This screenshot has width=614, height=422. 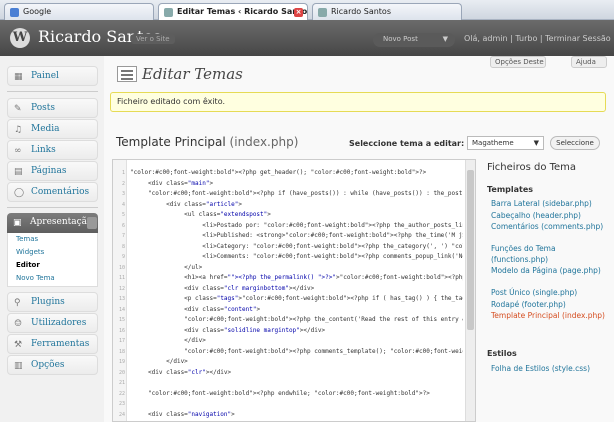 What do you see at coordinates (182, 414) in the screenshot?
I see `code-text: <div class="navigation">` at bounding box center [182, 414].